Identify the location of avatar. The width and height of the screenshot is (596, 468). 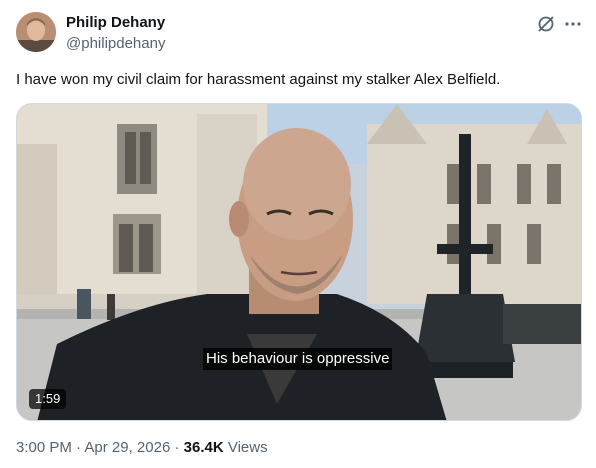
(36, 32).